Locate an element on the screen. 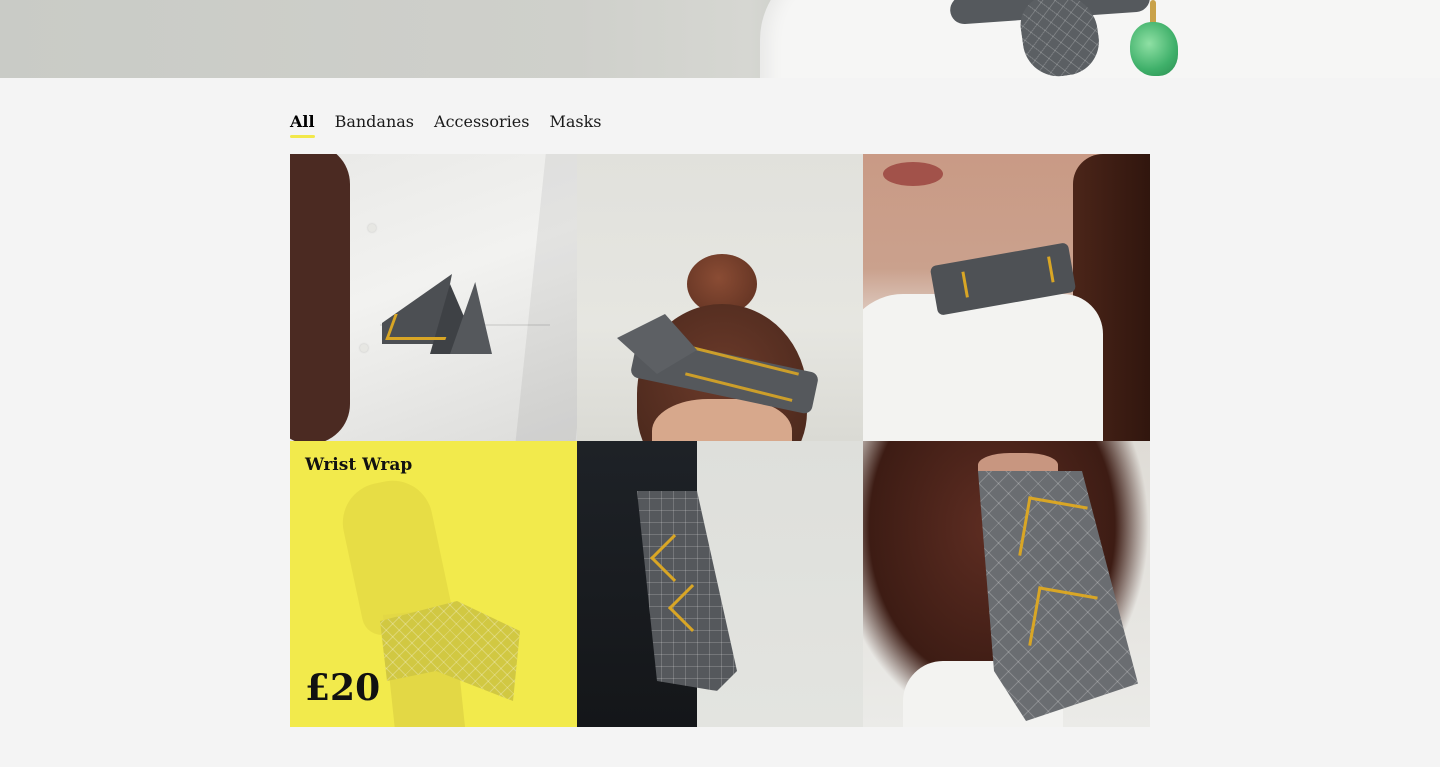 The height and width of the screenshot is (767, 1440). product-tile-headband is located at coordinates (720, 297).